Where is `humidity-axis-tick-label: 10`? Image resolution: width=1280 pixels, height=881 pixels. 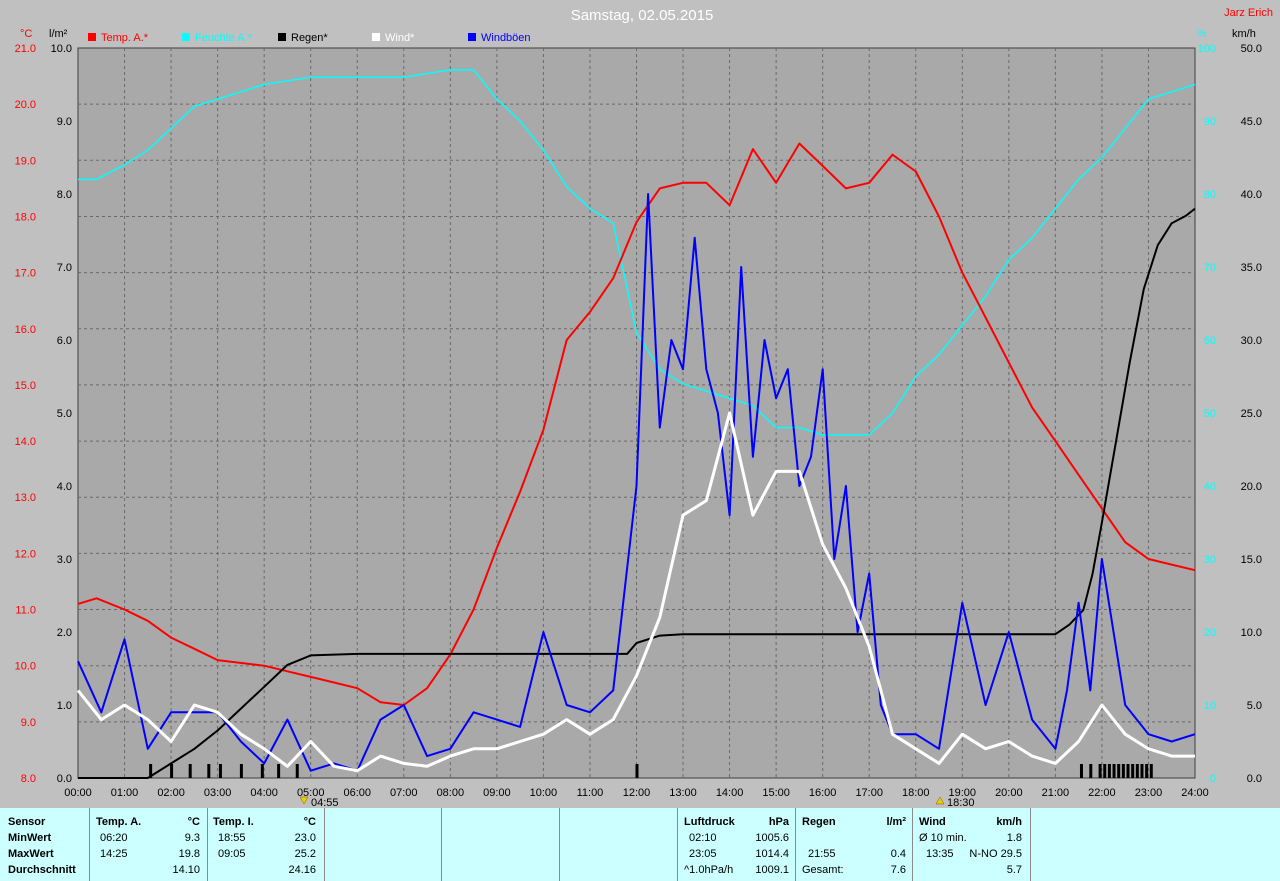 humidity-axis-tick-label: 10 is located at coordinates (1210, 706).